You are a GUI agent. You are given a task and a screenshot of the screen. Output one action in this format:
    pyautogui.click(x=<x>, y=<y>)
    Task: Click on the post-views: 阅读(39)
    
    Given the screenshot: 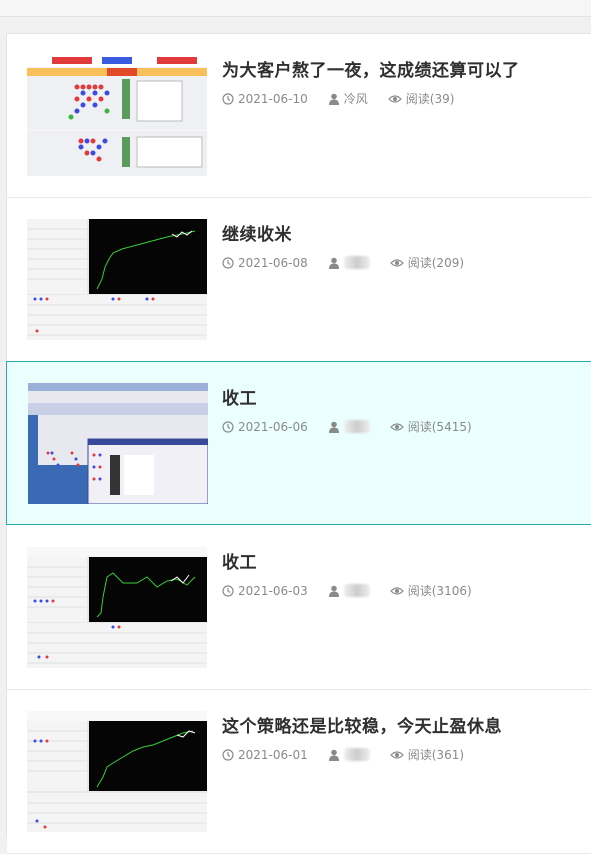 What is the action you would take?
    pyautogui.click(x=421, y=98)
    